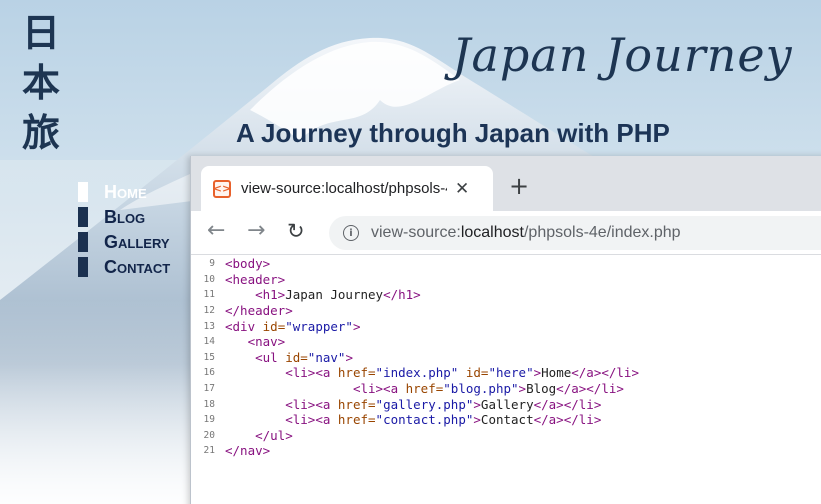 The image size is (821, 504). Describe the element at coordinates (209, 373) in the screenshot. I see `line-number: 16` at that location.